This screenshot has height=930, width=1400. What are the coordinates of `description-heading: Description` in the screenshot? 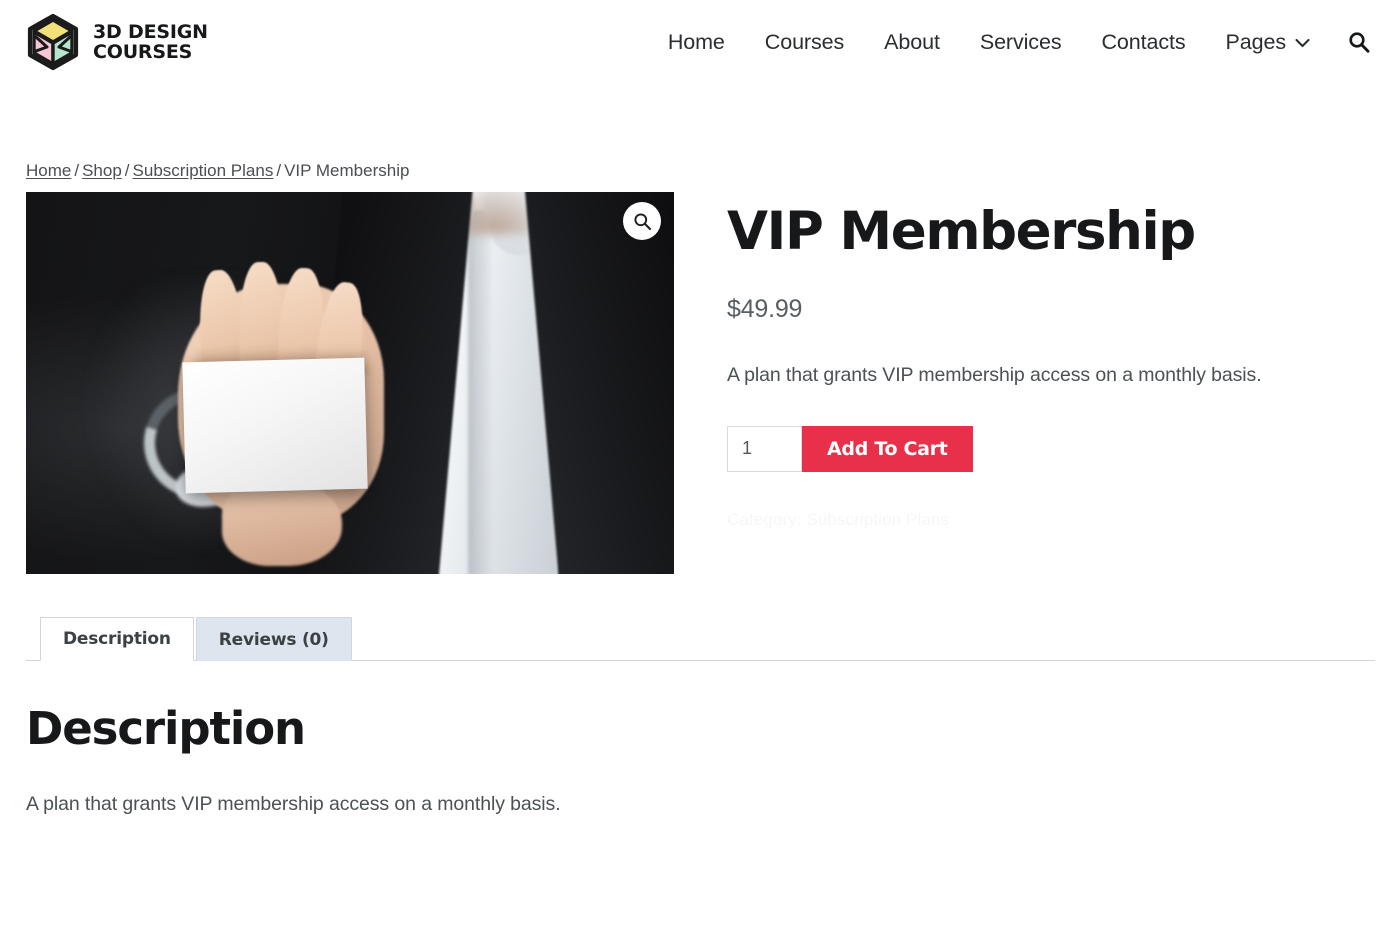 It's located at (166, 728).